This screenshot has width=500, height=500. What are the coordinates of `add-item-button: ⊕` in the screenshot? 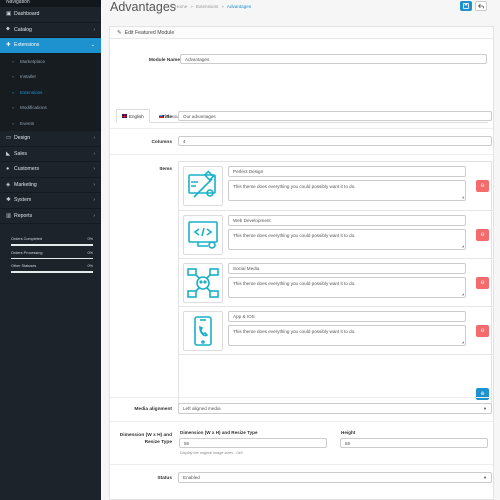 It's located at (482, 394).